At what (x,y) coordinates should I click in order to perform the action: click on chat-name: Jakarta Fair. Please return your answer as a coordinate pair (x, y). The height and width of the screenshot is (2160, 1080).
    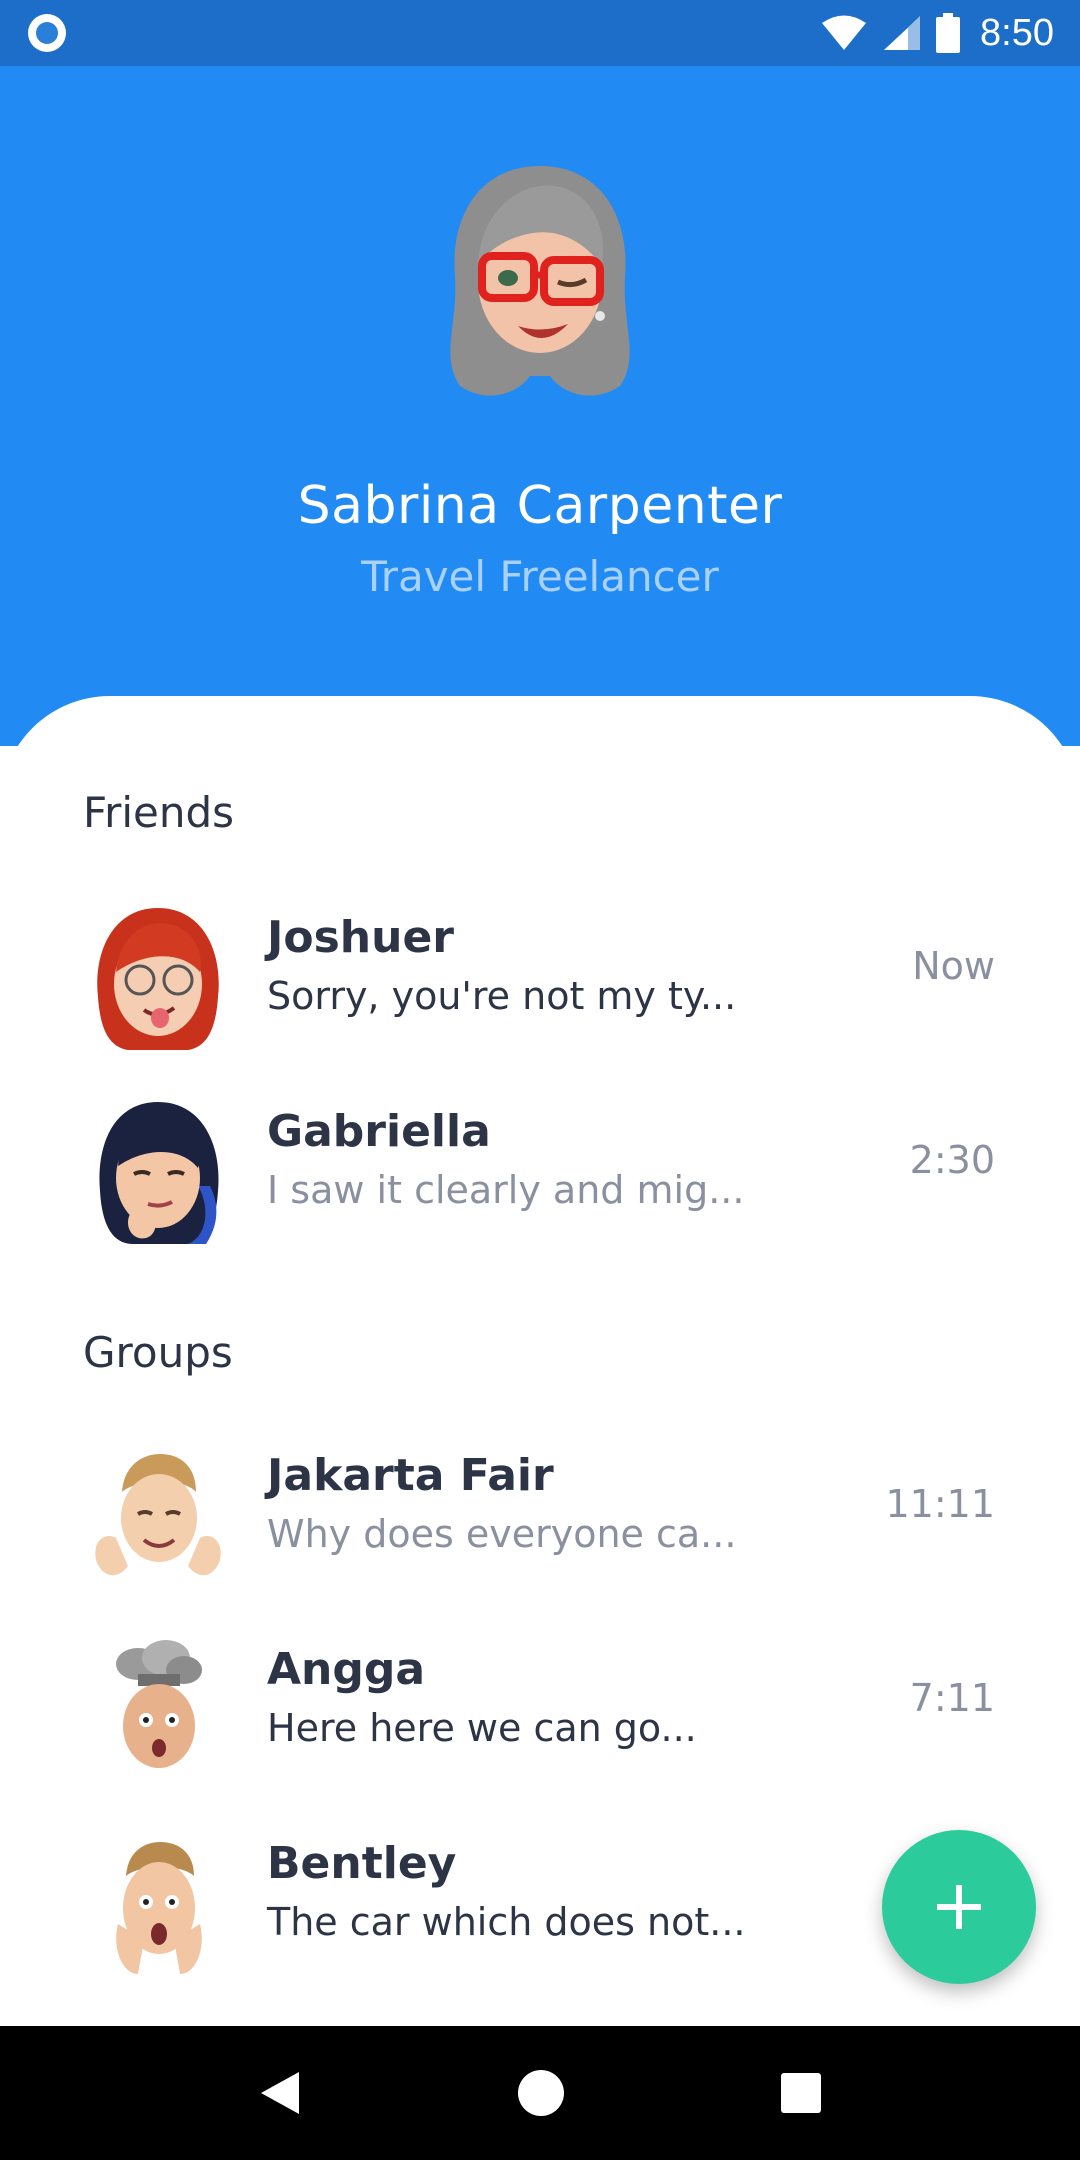
    Looking at the image, I should click on (410, 1475).